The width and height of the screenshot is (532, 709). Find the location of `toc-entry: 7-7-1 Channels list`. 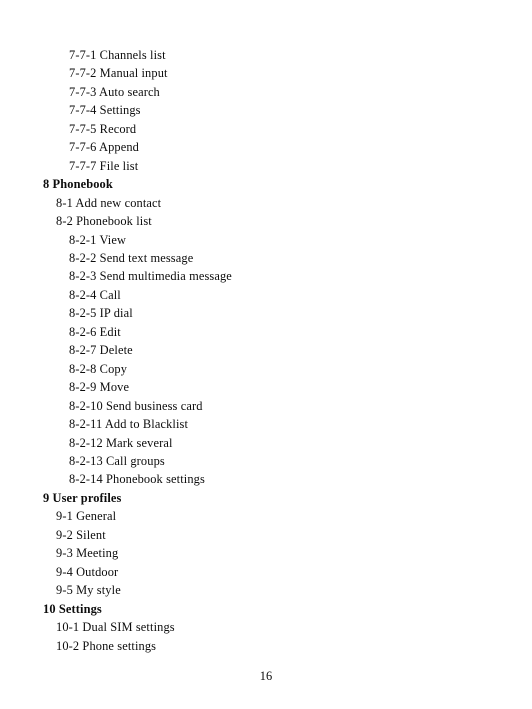

toc-entry: 7-7-1 Channels list is located at coordinates (117, 55).